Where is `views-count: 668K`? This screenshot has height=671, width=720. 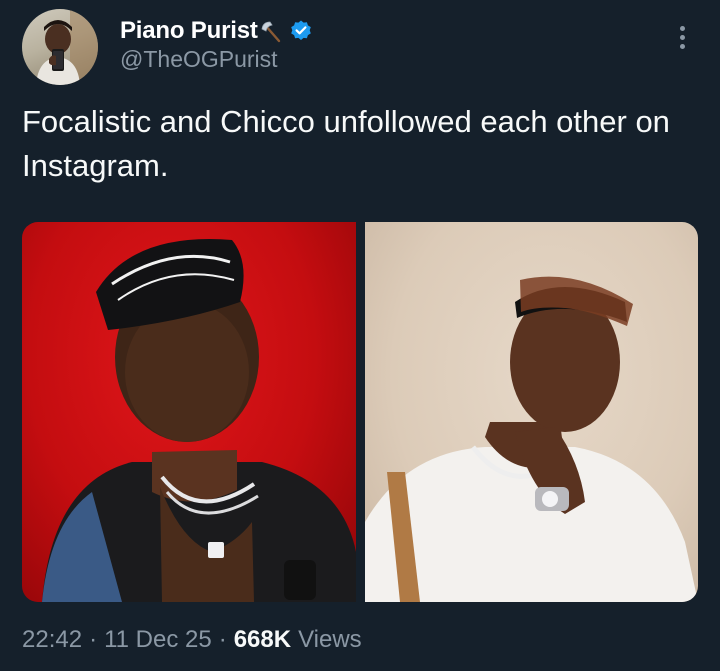 views-count: 668K is located at coordinates (262, 640).